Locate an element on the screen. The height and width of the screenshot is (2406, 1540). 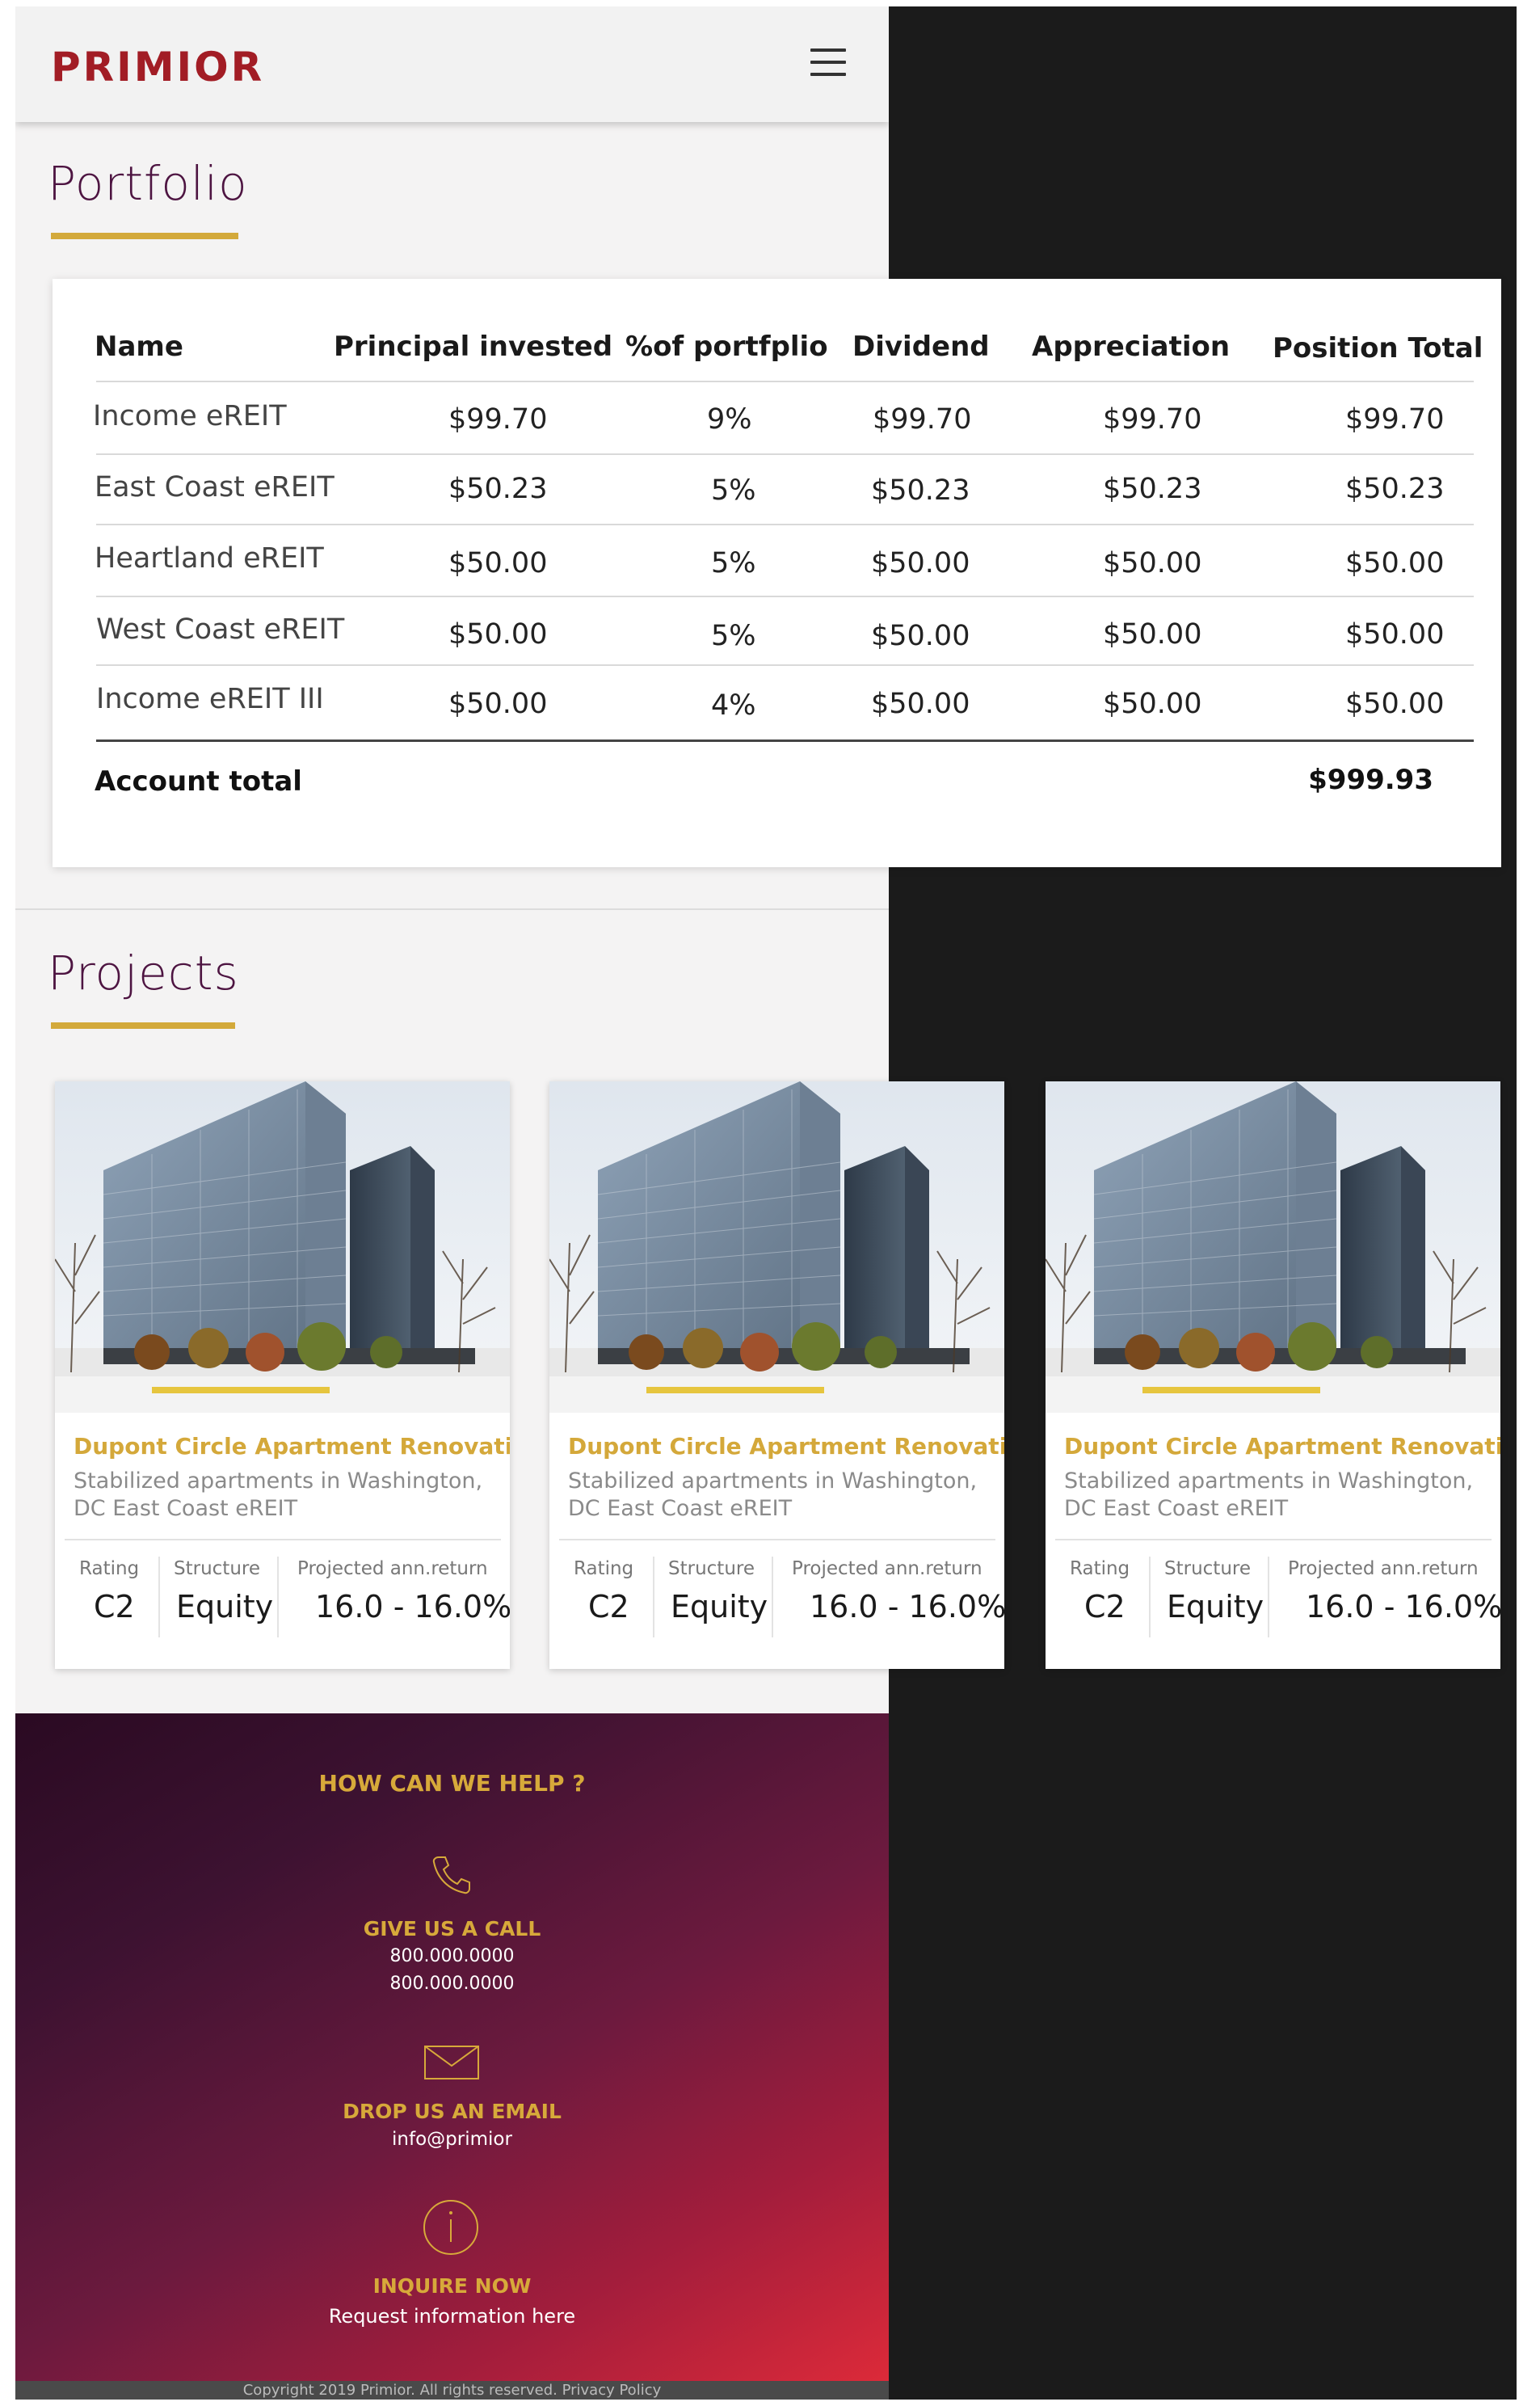
col-dividend: Dividend is located at coordinates (921, 347).